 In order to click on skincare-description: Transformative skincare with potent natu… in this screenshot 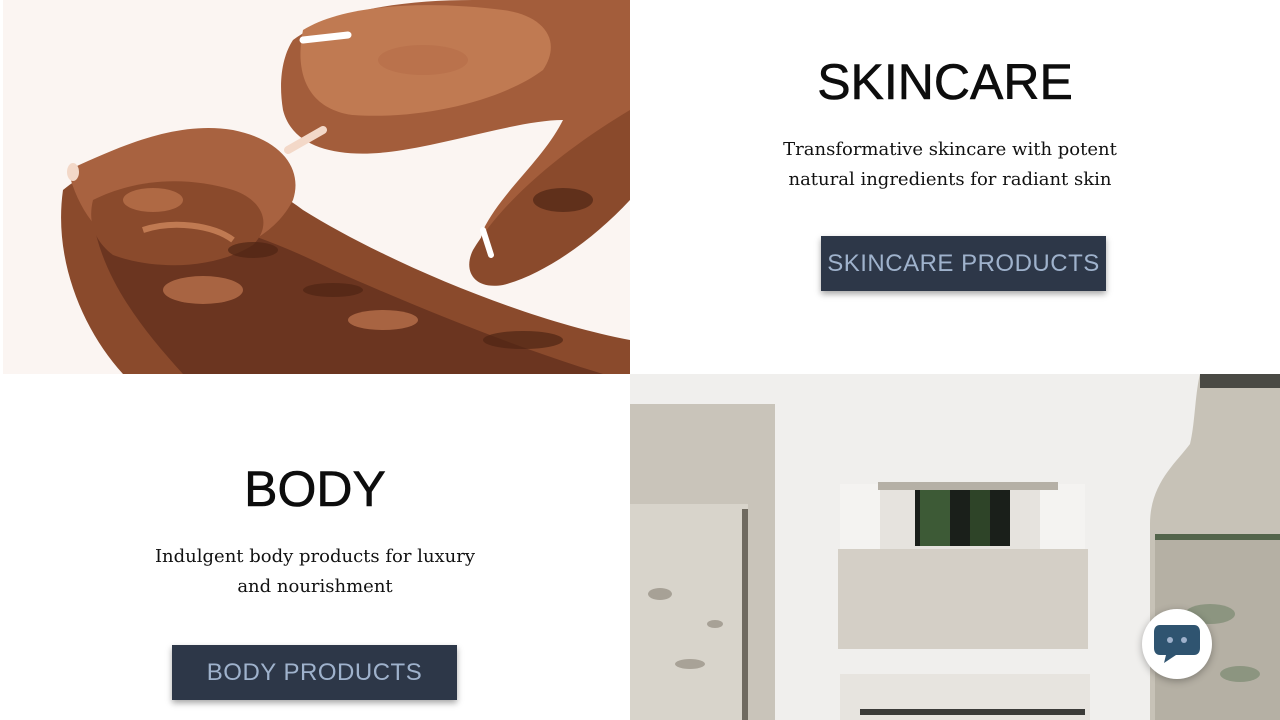, I will do `click(950, 164)`.